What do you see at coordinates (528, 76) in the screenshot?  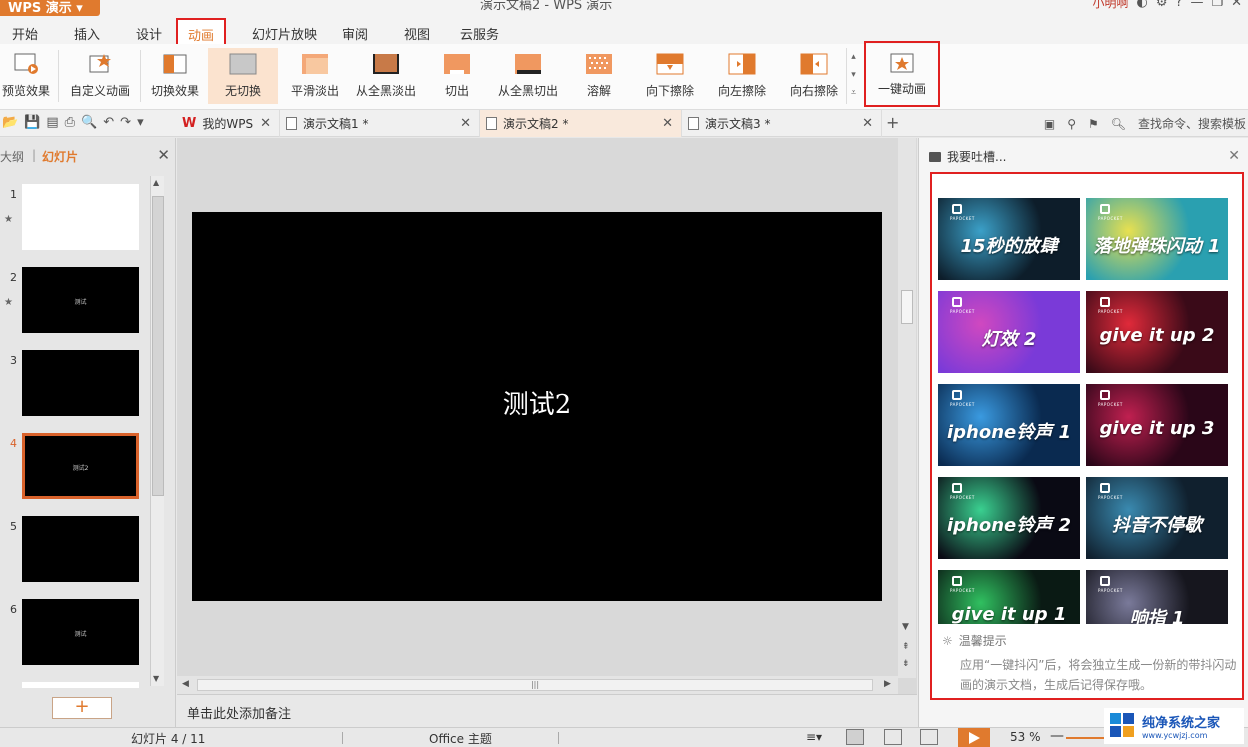 I see `transition-cut-black: 从全黑切出` at bounding box center [528, 76].